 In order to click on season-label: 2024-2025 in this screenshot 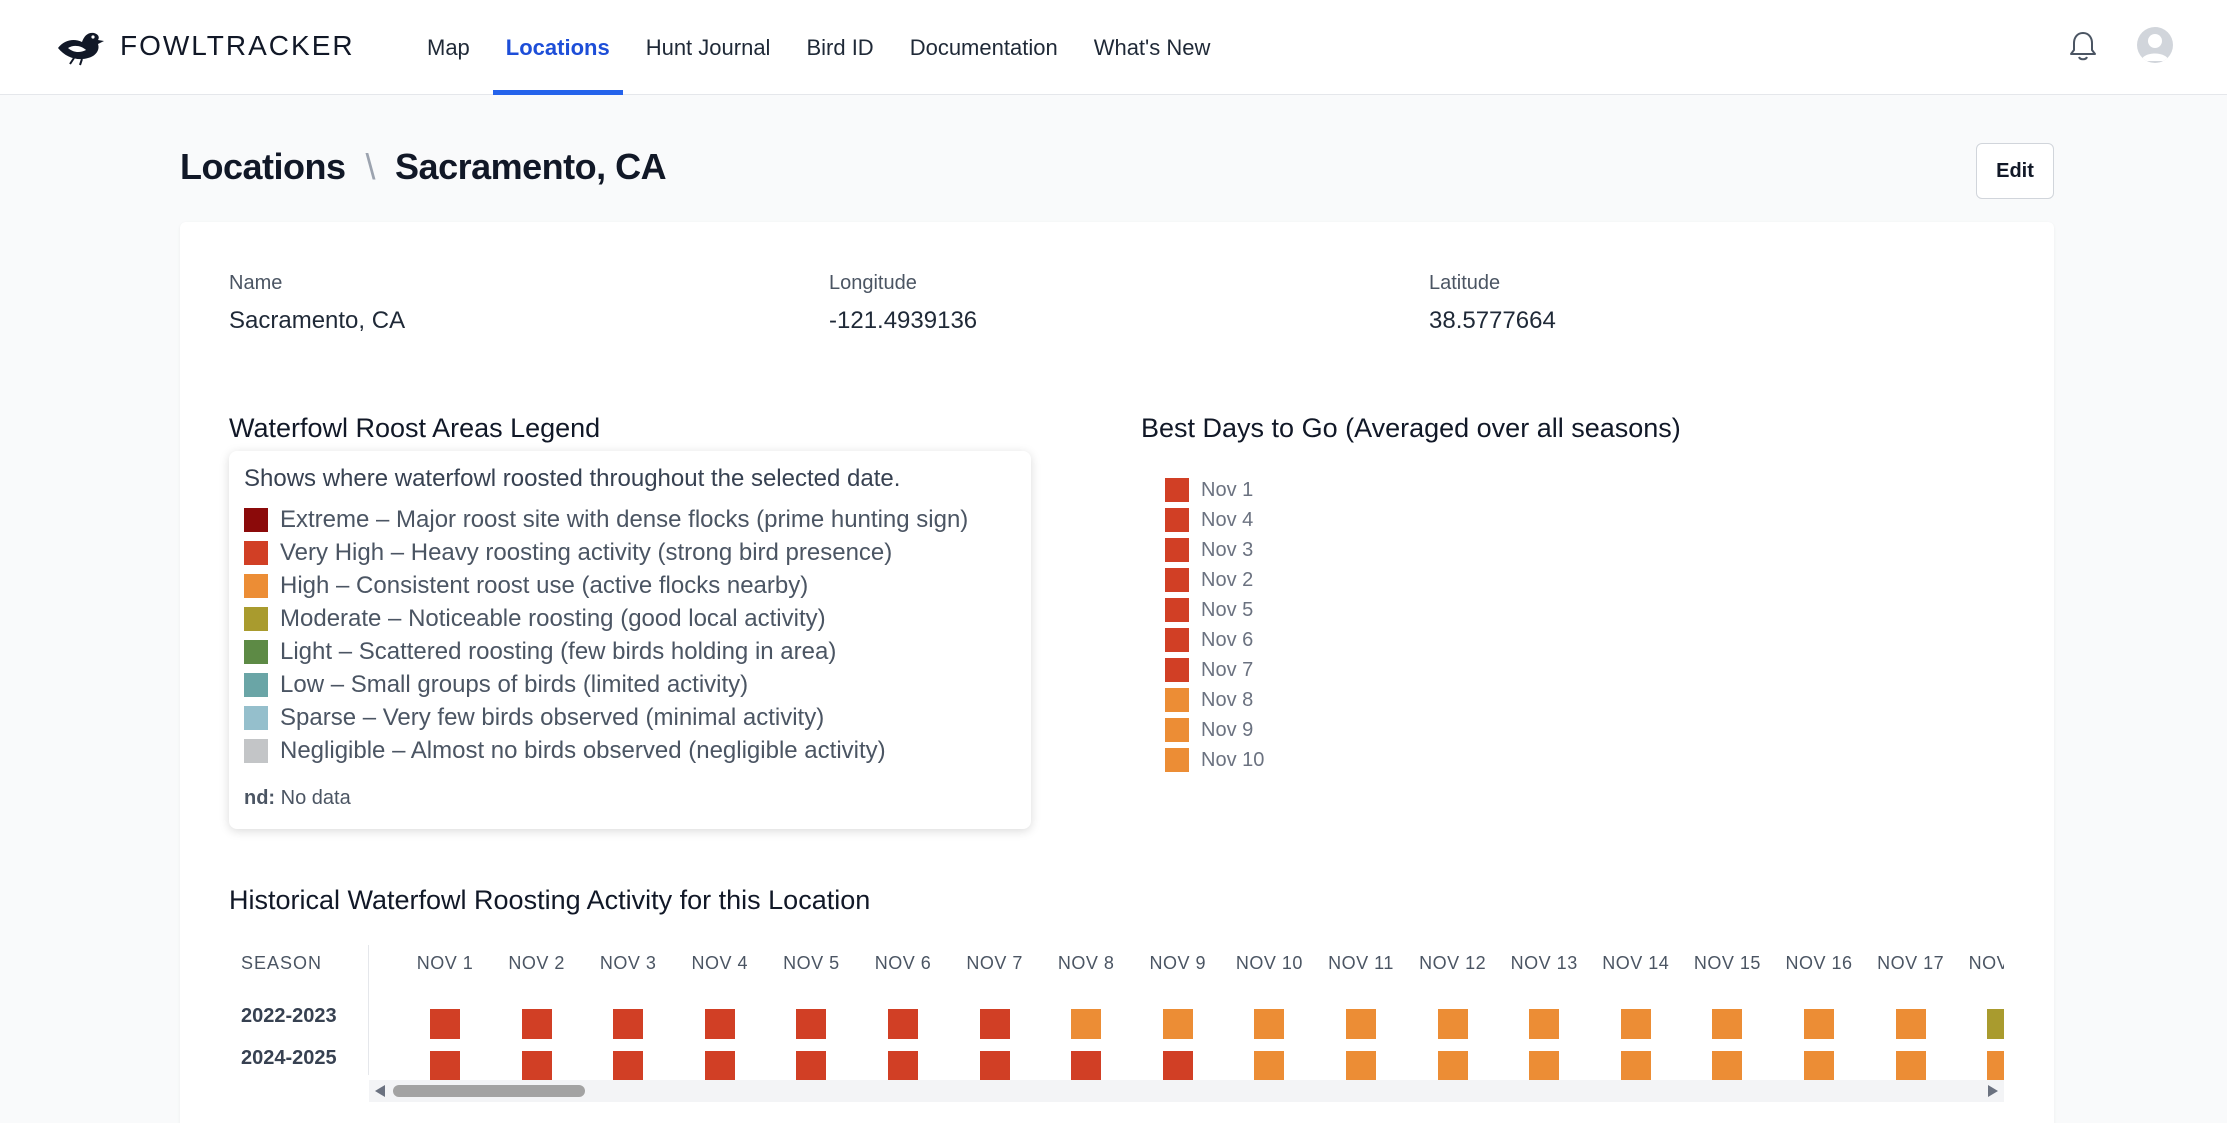, I will do `click(289, 1058)`.